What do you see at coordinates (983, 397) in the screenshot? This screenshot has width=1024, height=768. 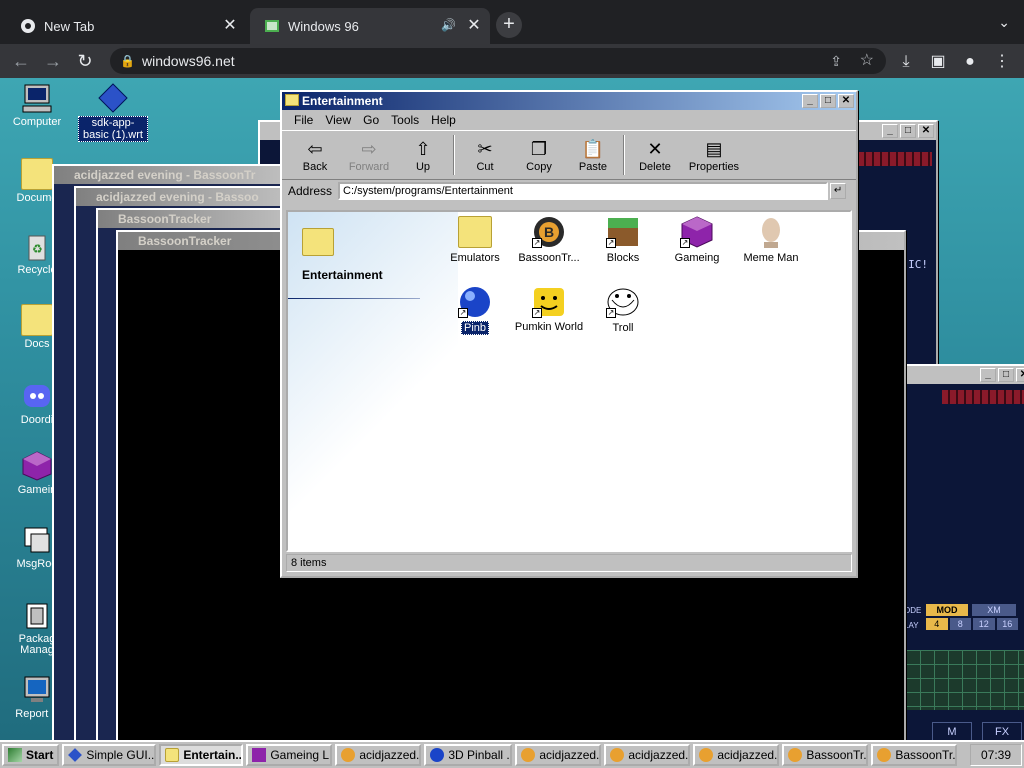 I see `vu-meter` at bounding box center [983, 397].